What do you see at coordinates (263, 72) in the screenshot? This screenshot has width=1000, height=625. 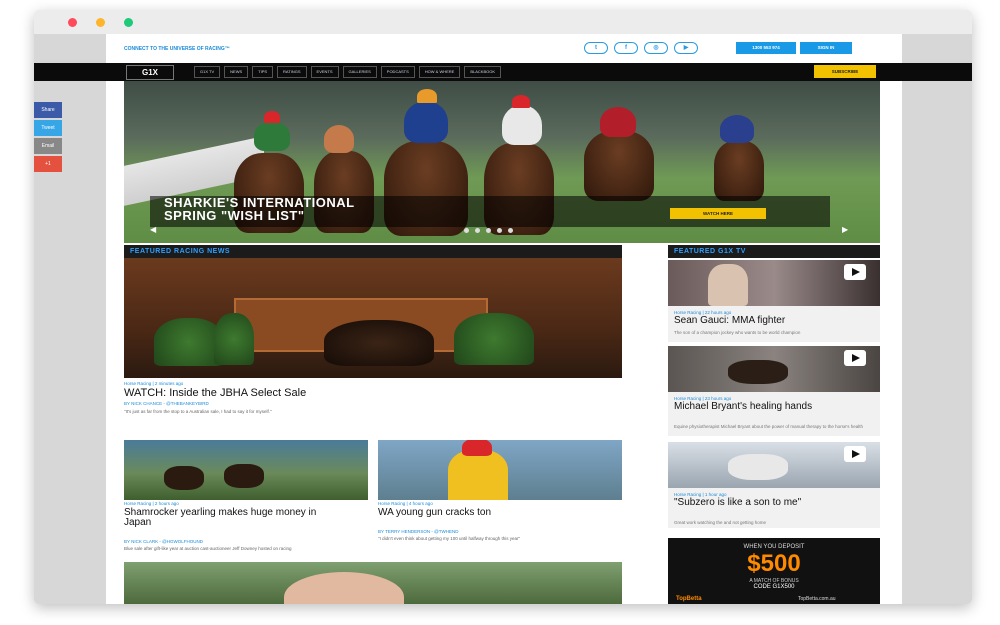 I see `nav-item-tips: TIPS` at bounding box center [263, 72].